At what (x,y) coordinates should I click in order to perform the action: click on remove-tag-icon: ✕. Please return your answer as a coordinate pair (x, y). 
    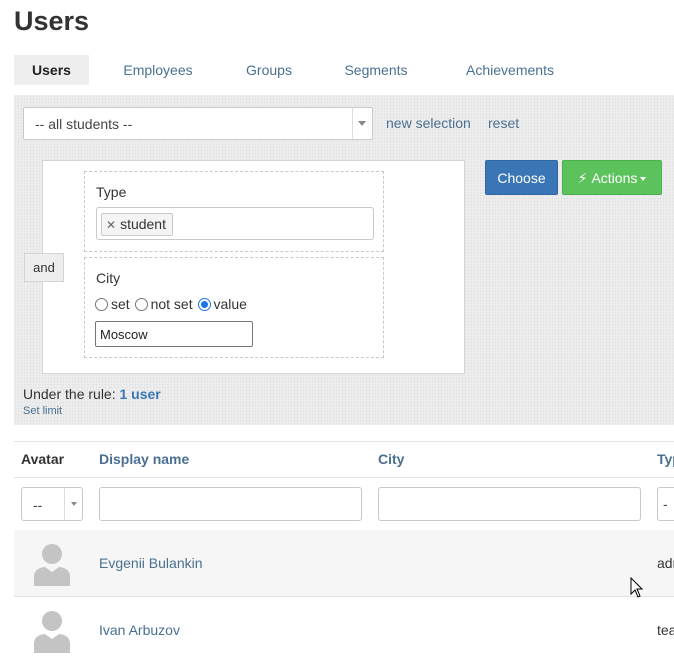
    Looking at the image, I should click on (111, 225).